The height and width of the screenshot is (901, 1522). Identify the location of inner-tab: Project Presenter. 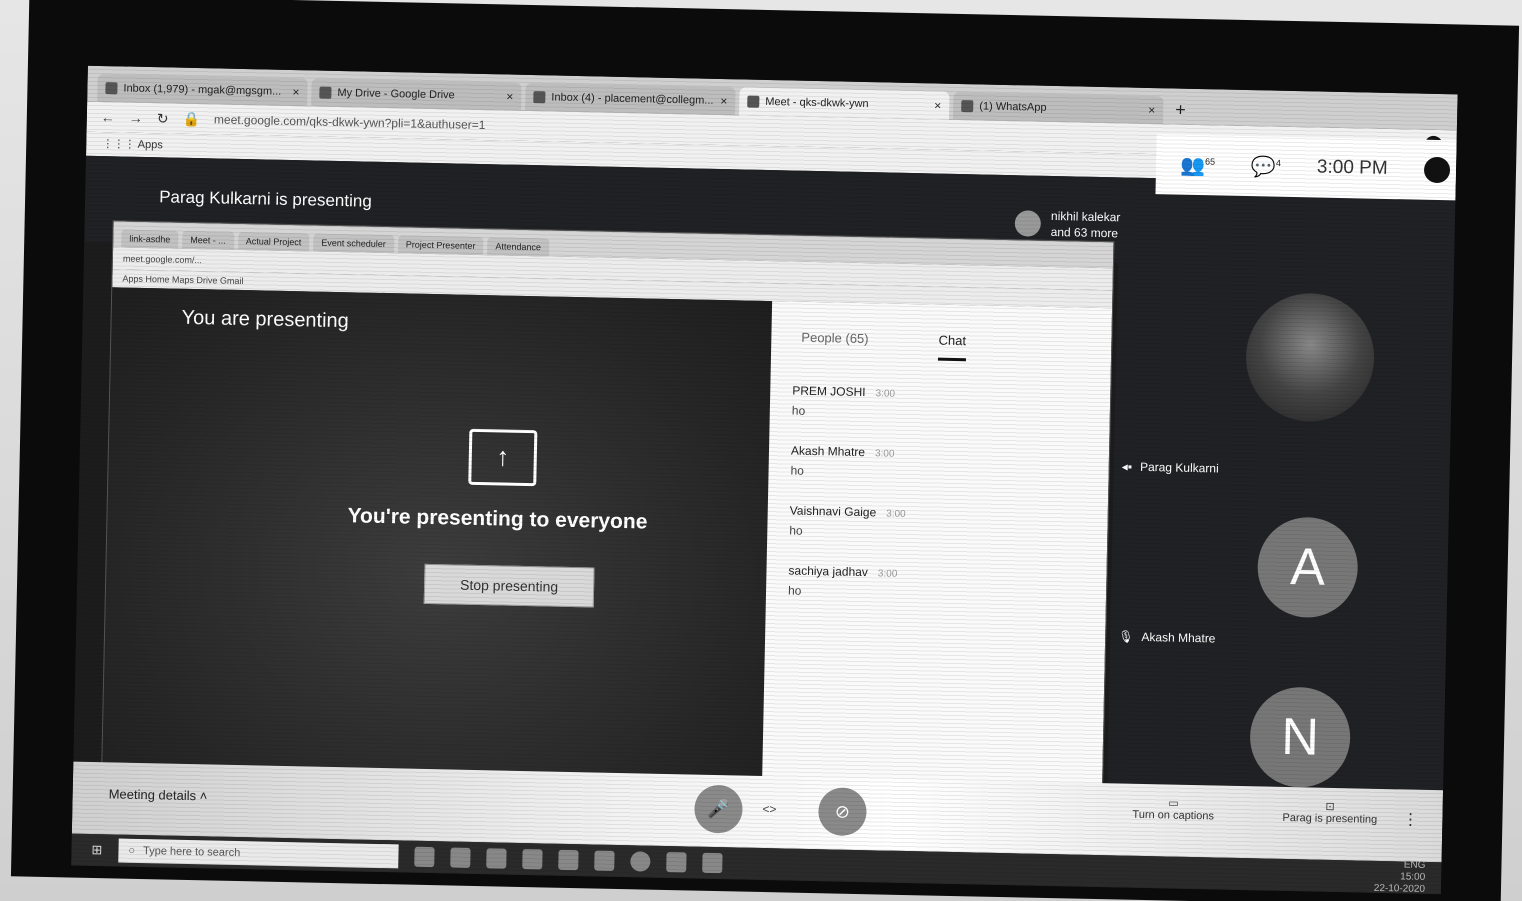
(440, 245).